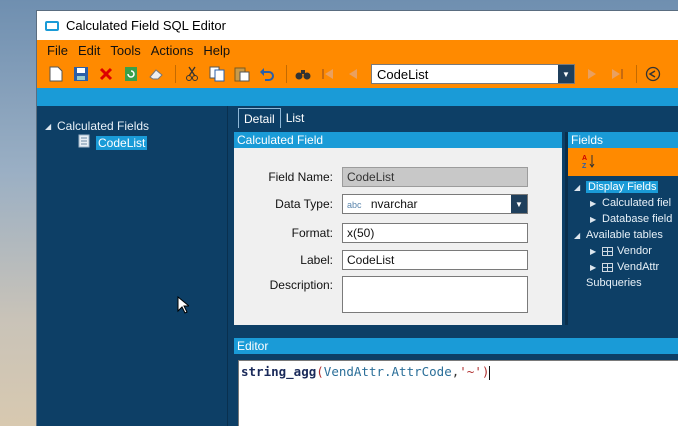 Image resolution: width=678 pixels, height=426 pixels. I want to click on find-icon, so click(303, 74).